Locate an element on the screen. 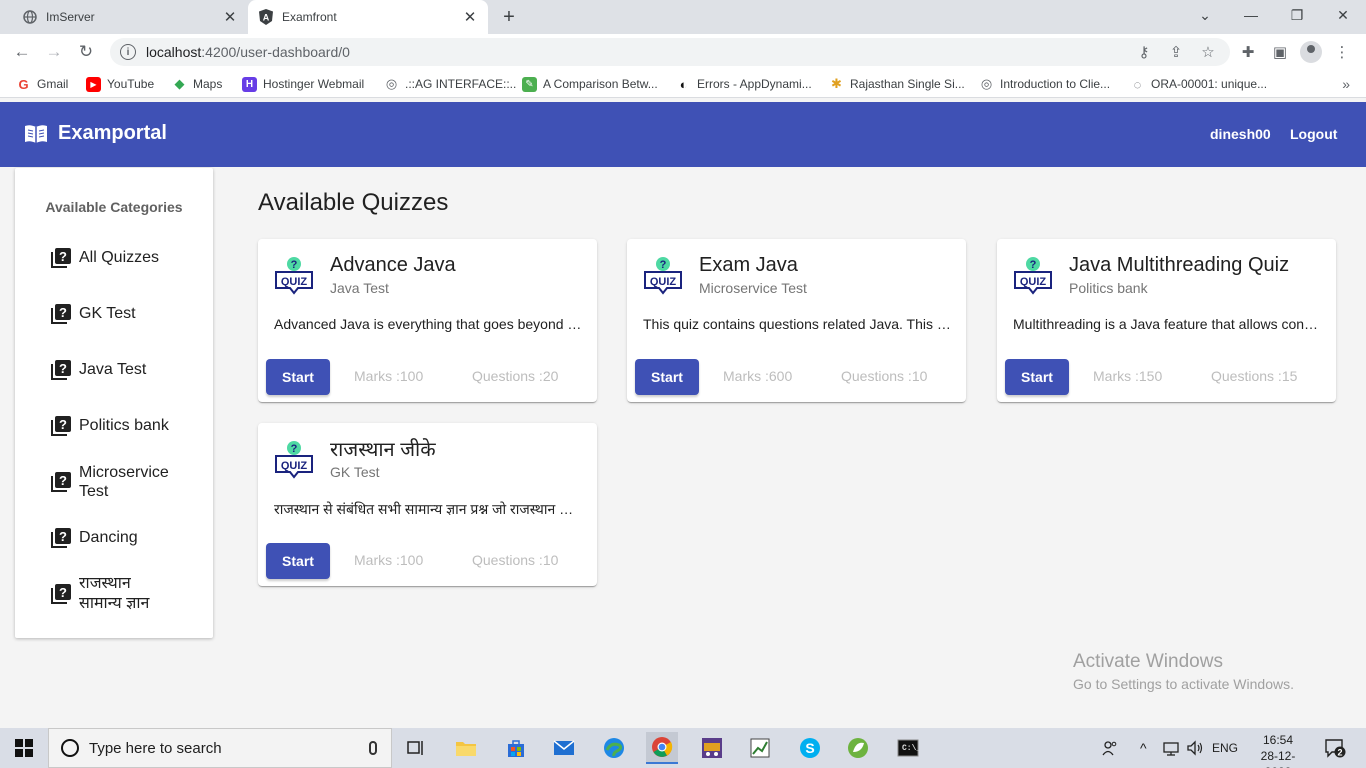 The image size is (1366, 768). angular-icon: A is located at coordinates (266, 17).